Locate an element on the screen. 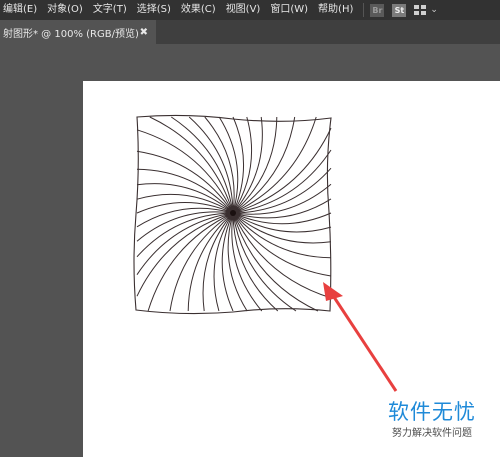 This screenshot has width=500, height=457. arrow-icon is located at coordinates (360, 337).